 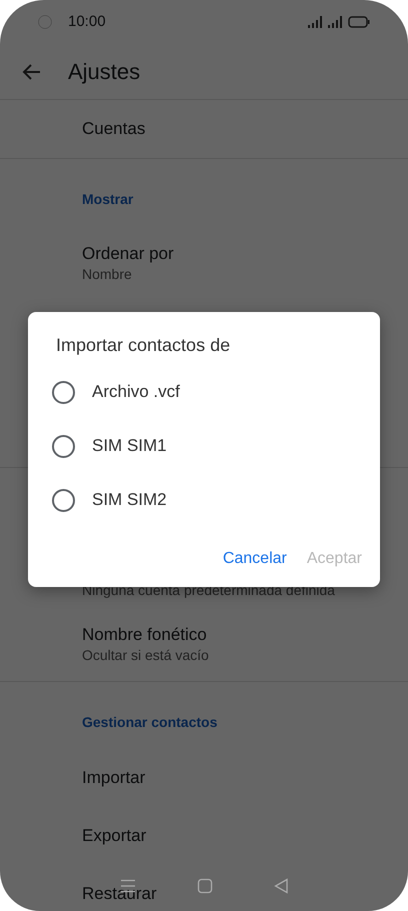 I want to click on setting-title: Importar, so click(x=235, y=778).